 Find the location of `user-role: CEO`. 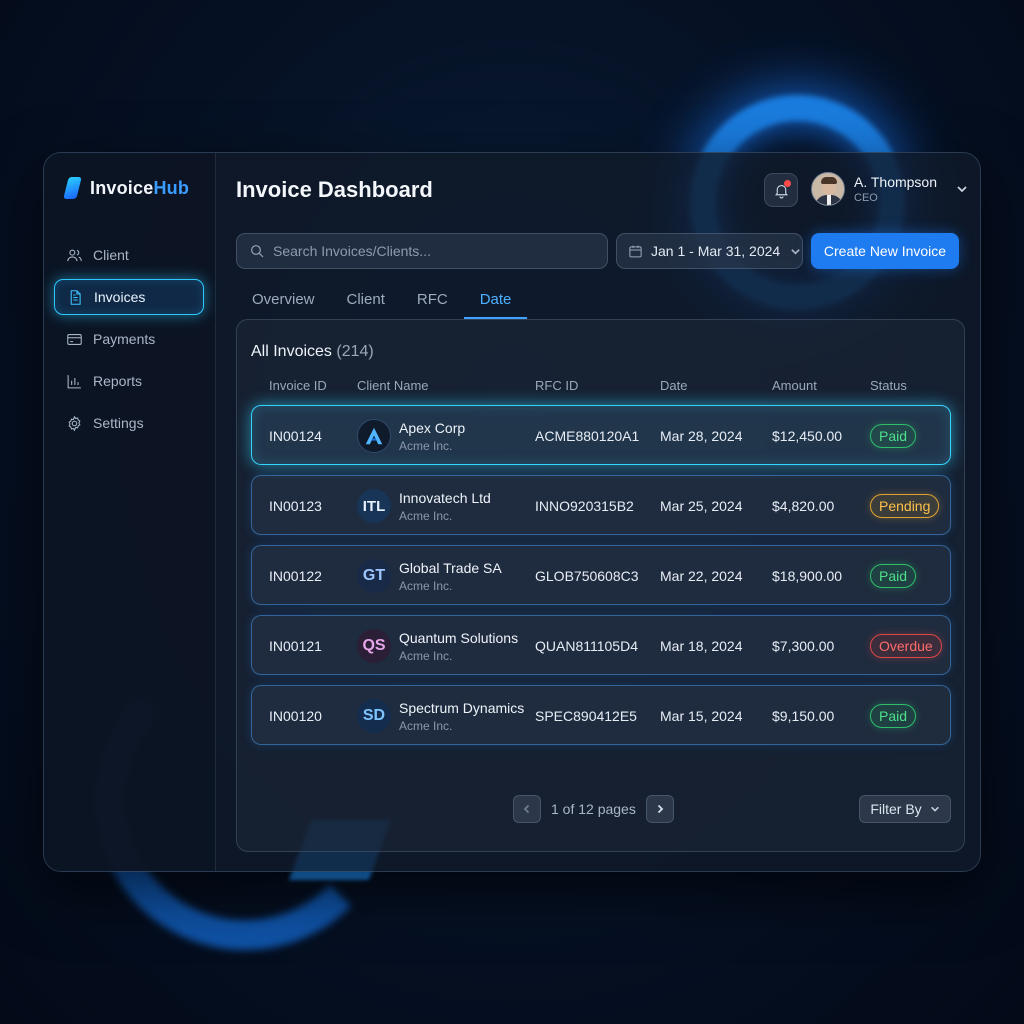

user-role: CEO is located at coordinates (866, 198).